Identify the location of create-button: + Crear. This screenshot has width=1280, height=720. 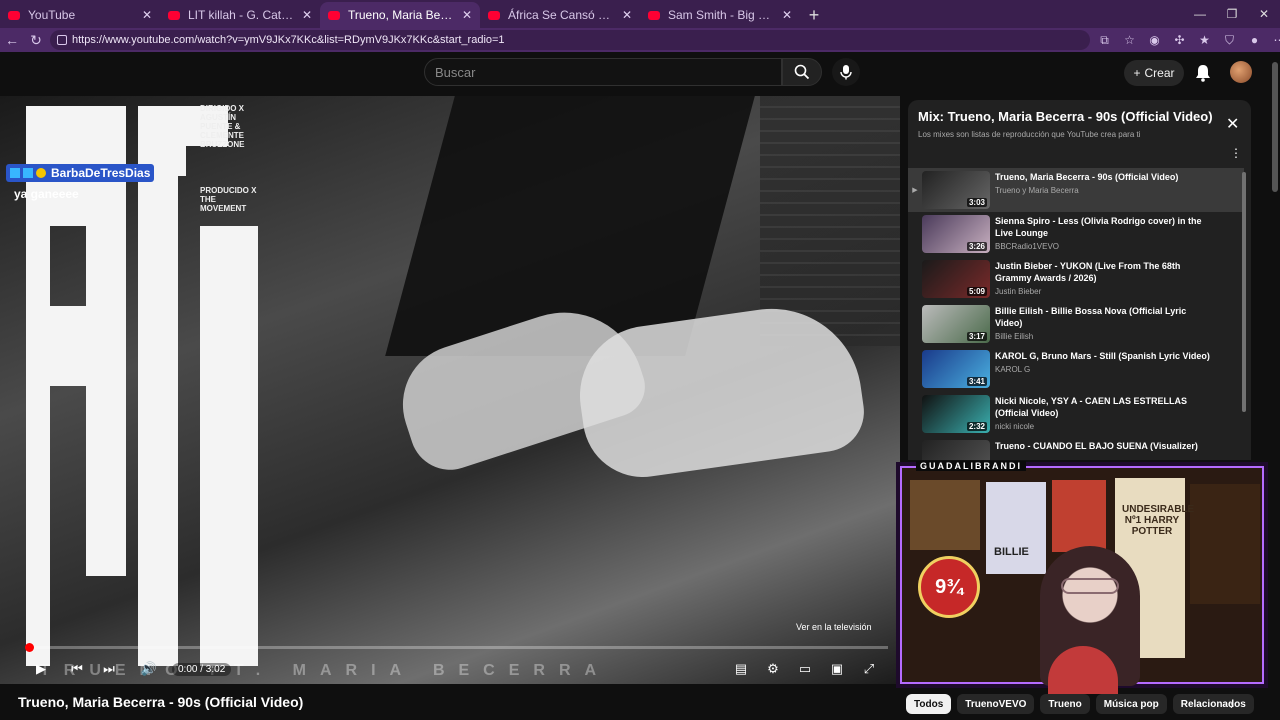
(1154, 73).